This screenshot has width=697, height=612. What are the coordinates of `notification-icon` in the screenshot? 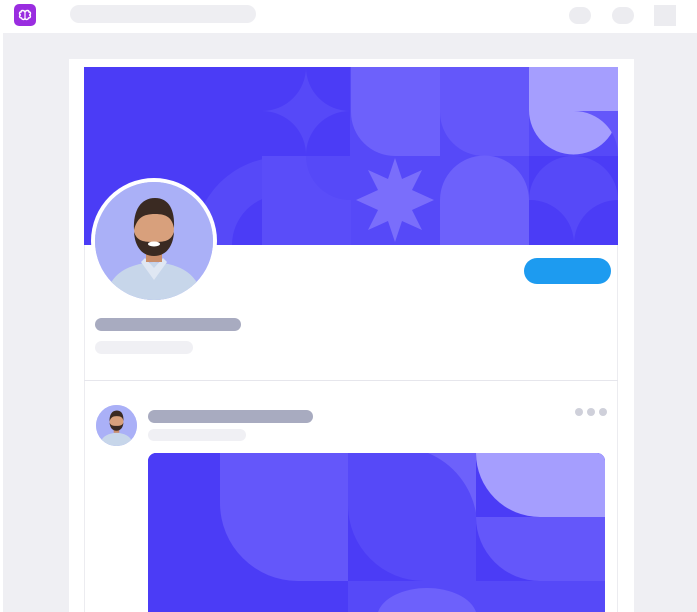 It's located at (580, 15).